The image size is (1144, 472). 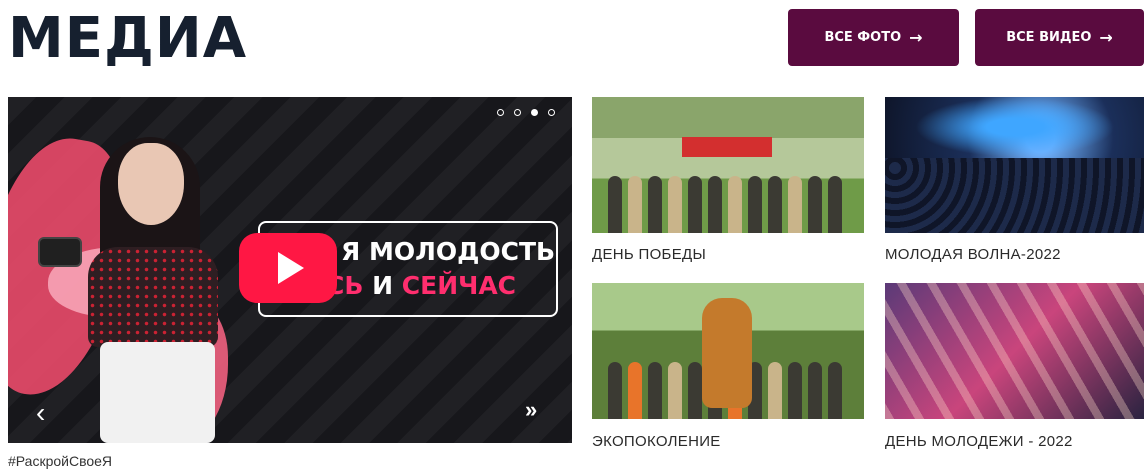 I want to click on all-videos-button: ВСЕ ВИДЕО →, so click(x=1059, y=37).